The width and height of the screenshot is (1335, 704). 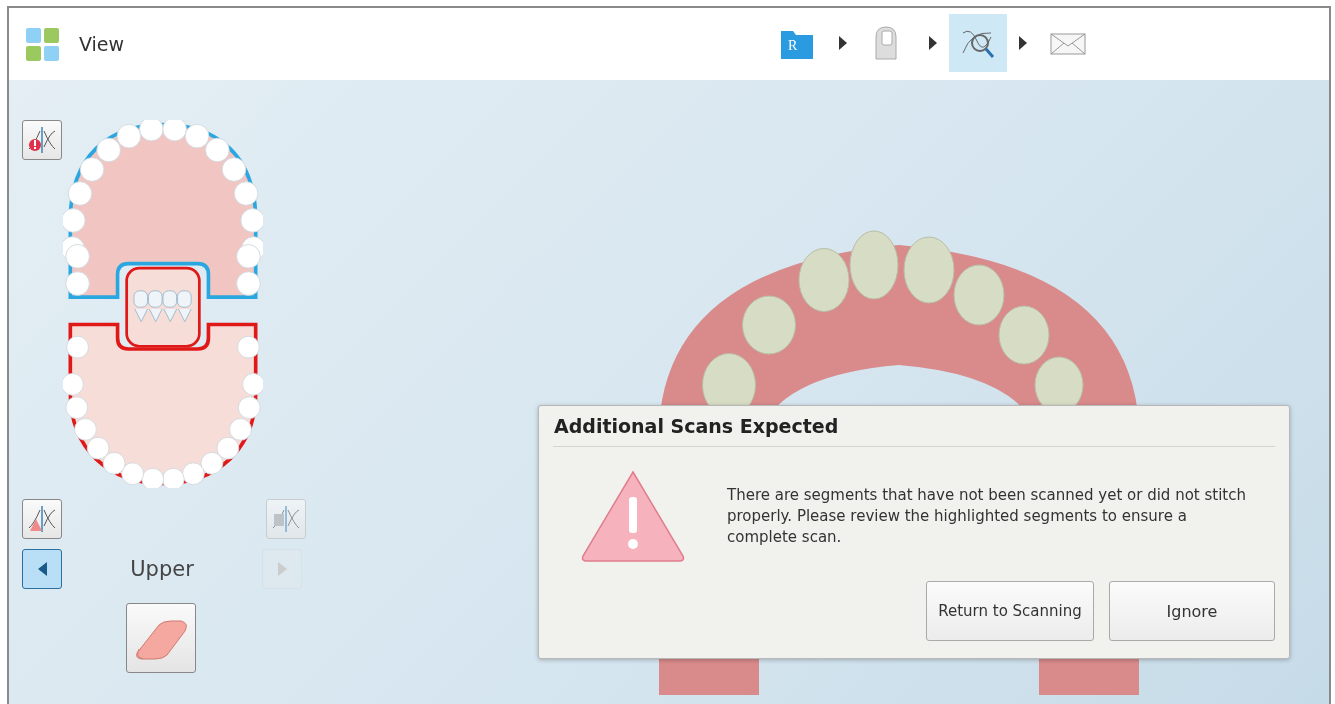 I want to click on review-alert-icon, so click(x=42, y=140).